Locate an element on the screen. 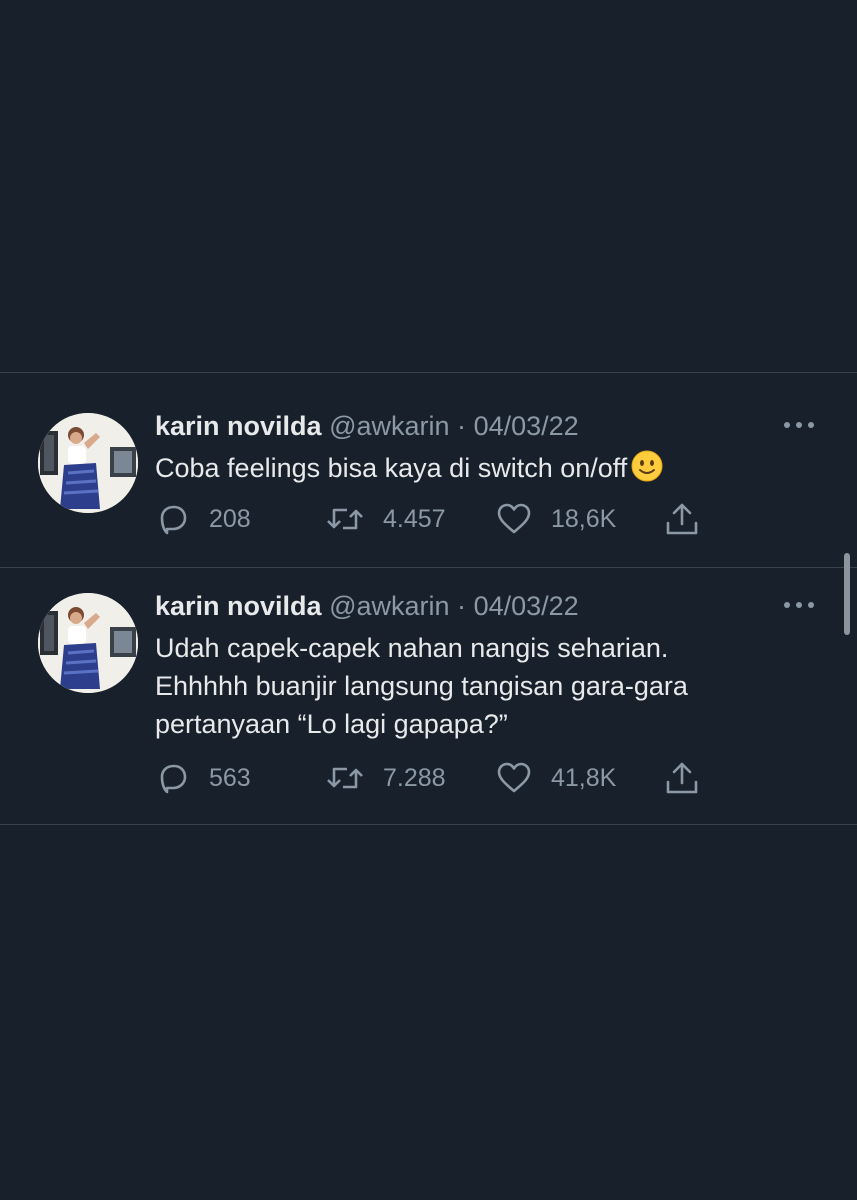 This screenshot has height=1200, width=857. like-button: 41,8K is located at coordinates (555, 778).